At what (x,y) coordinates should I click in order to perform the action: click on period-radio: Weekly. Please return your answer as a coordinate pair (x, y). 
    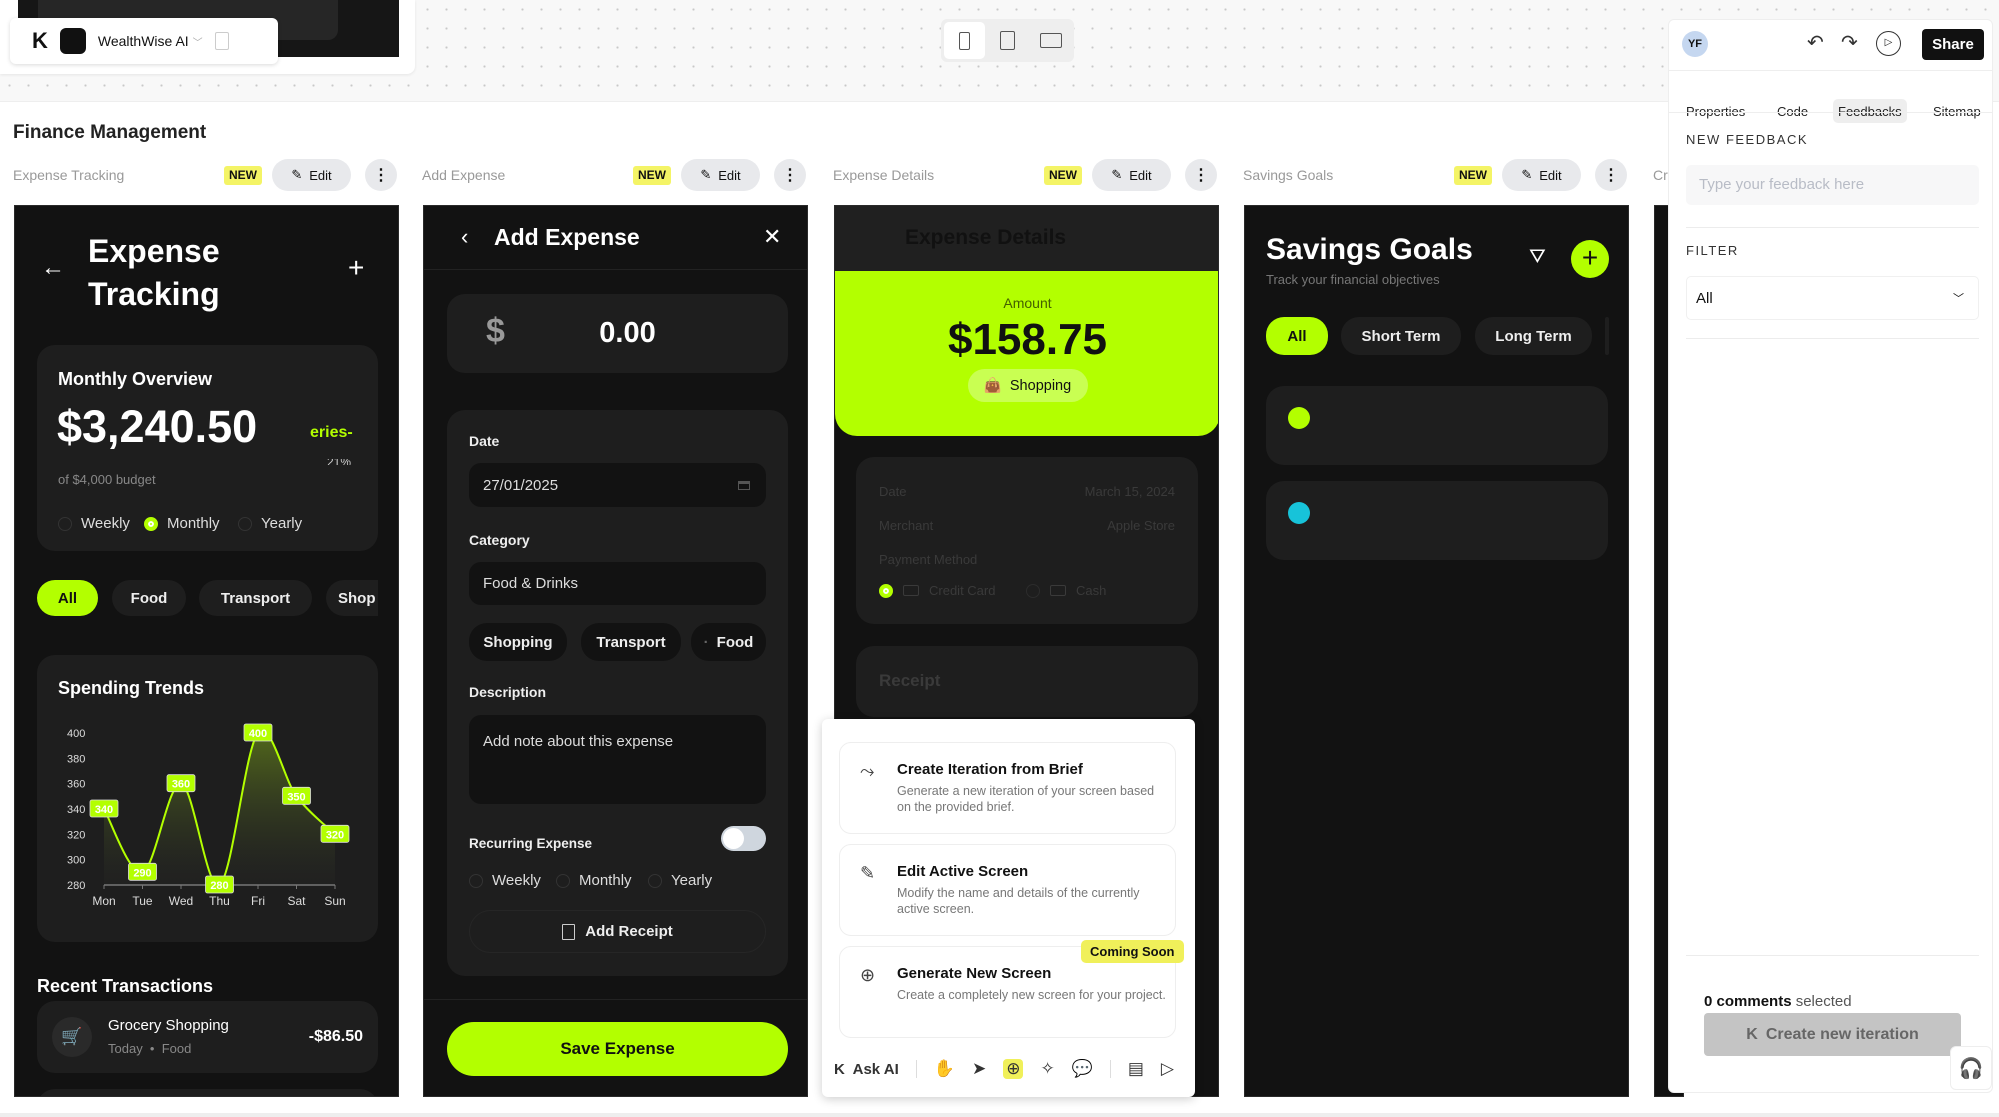
    Looking at the image, I should click on (94, 523).